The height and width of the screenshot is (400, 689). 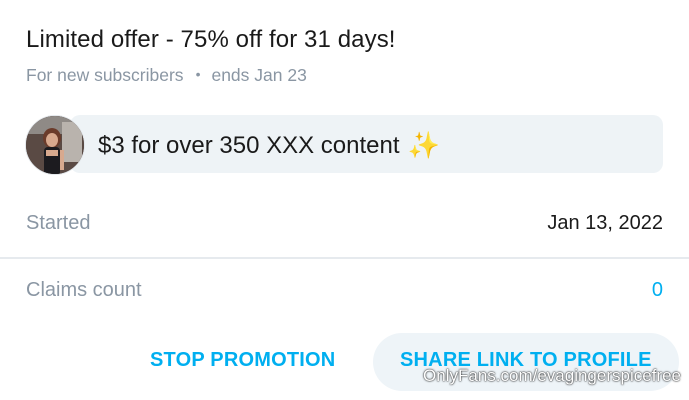 What do you see at coordinates (105, 75) in the screenshot?
I see `offer-audience: For new subscribers` at bounding box center [105, 75].